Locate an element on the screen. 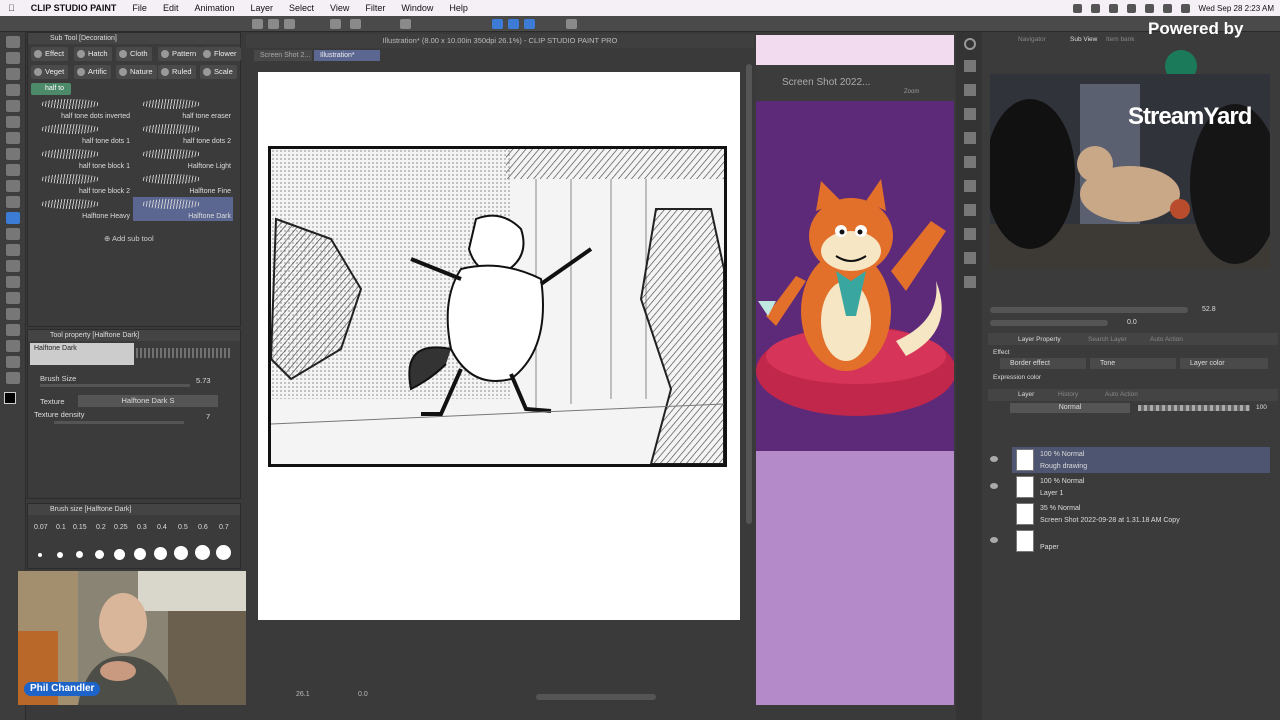 This screenshot has height=720, width=1280. menu-select: Select is located at coordinates (301, 8).